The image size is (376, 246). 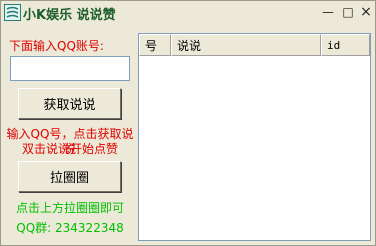 What do you see at coordinates (155, 45) in the screenshot?
I see `column-header-number: 号` at bounding box center [155, 45].